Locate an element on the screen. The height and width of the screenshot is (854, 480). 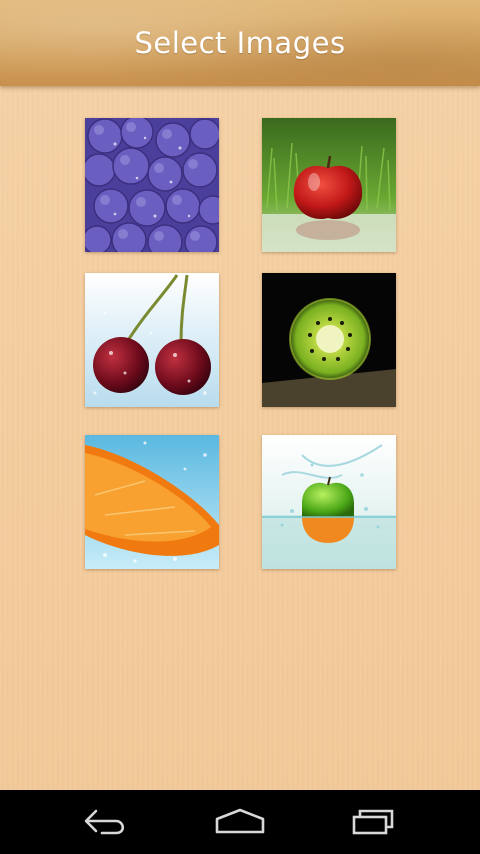
image-tile-blueberries is located at coordinates (152, 185).